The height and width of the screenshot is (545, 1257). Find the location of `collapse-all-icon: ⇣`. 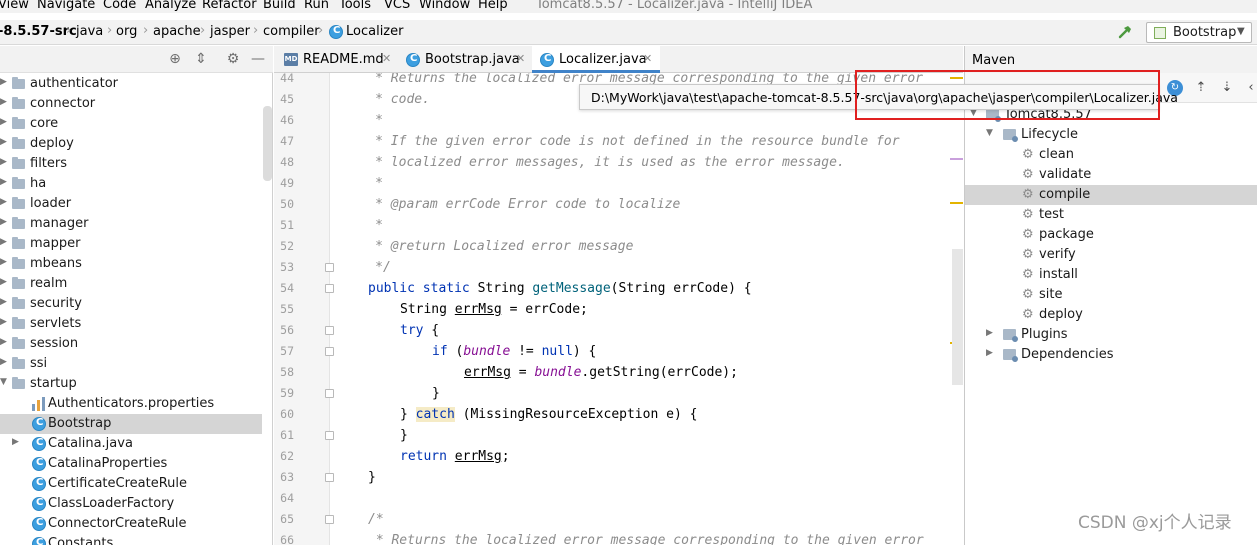

collapse-all-icon: ⇣ is located at coordinates (1227, 88).